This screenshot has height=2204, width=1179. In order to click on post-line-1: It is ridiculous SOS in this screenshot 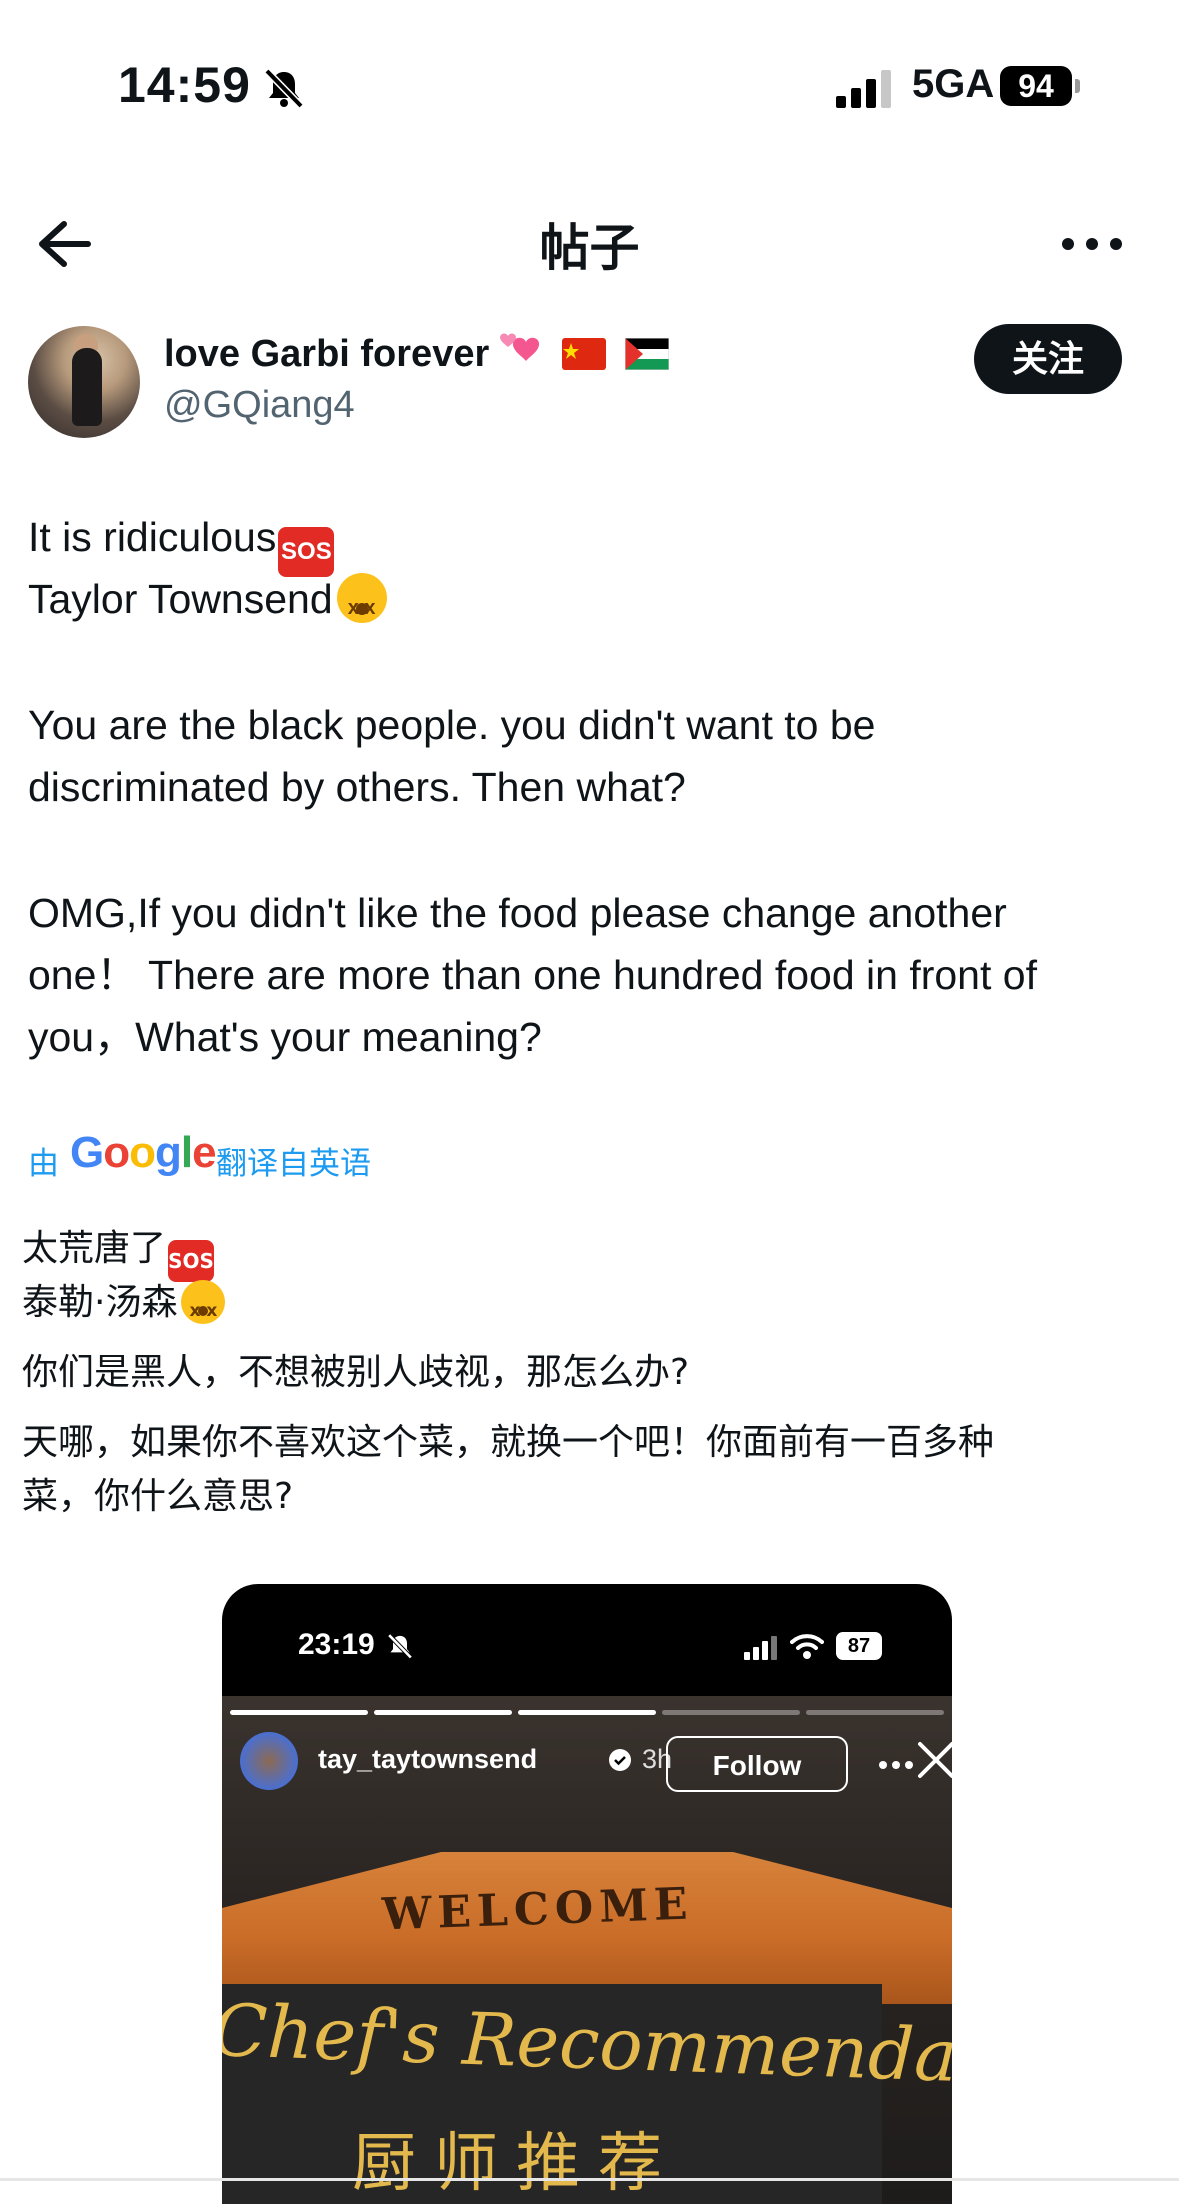, I will do `click(181, 541)`.